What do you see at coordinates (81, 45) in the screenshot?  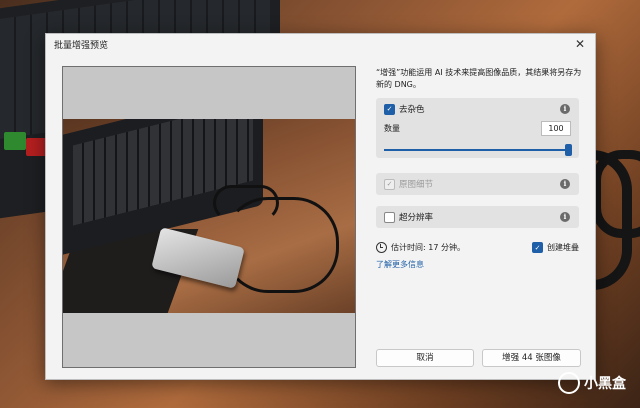 I see `dialog-title: 批量增强预览` at bounding box center [81, 45].